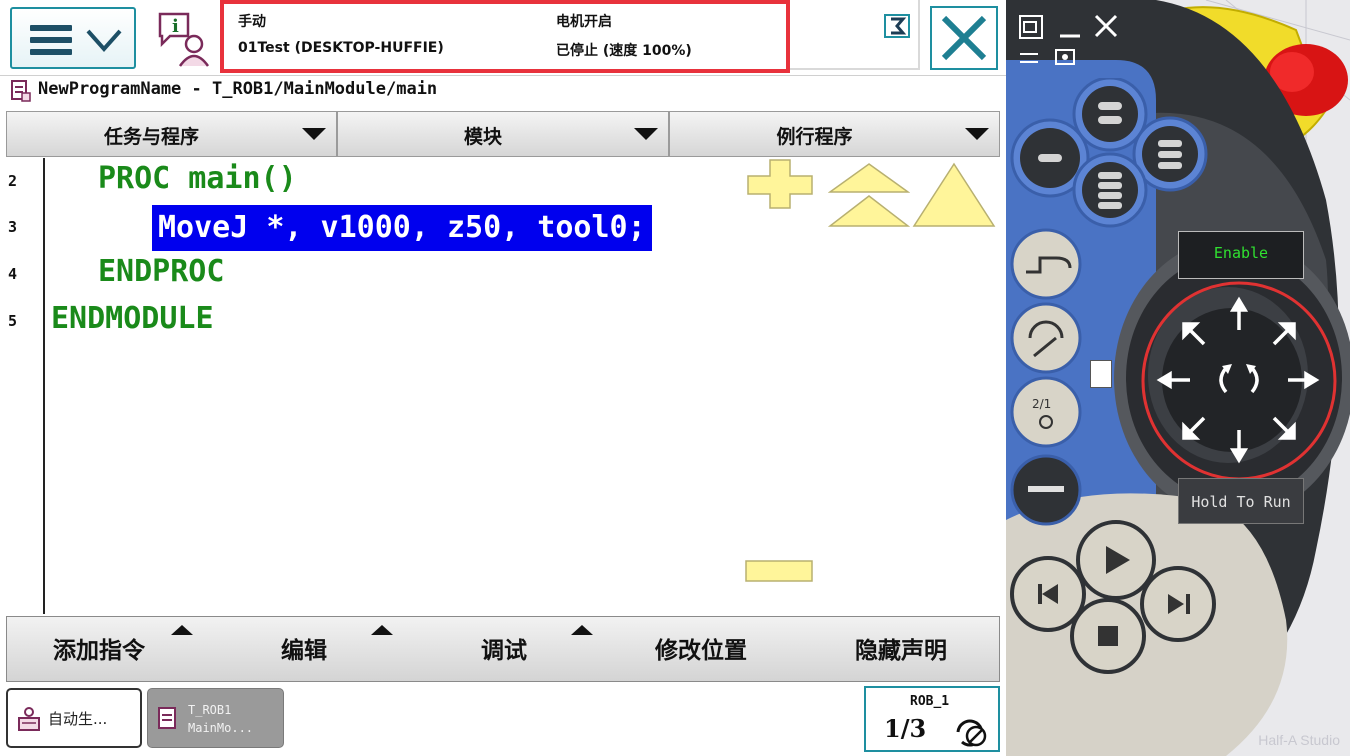  What do you see at coordinates (13, 321) in the screenshot?
I see `line-number: 5` at bounding box center [13, 321].